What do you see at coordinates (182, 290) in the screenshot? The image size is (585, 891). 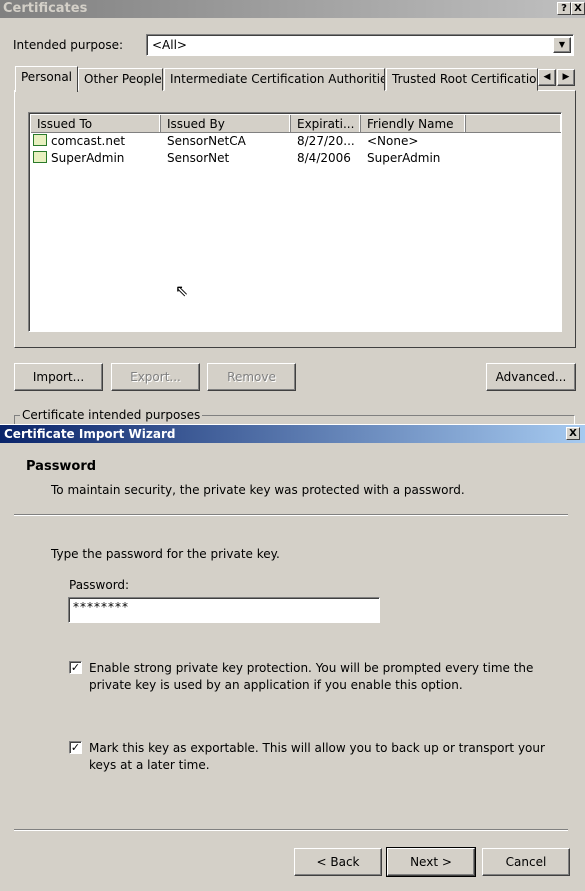 I see `mouse-cursor-icon: ⇖` at bounding box center [182, 290].